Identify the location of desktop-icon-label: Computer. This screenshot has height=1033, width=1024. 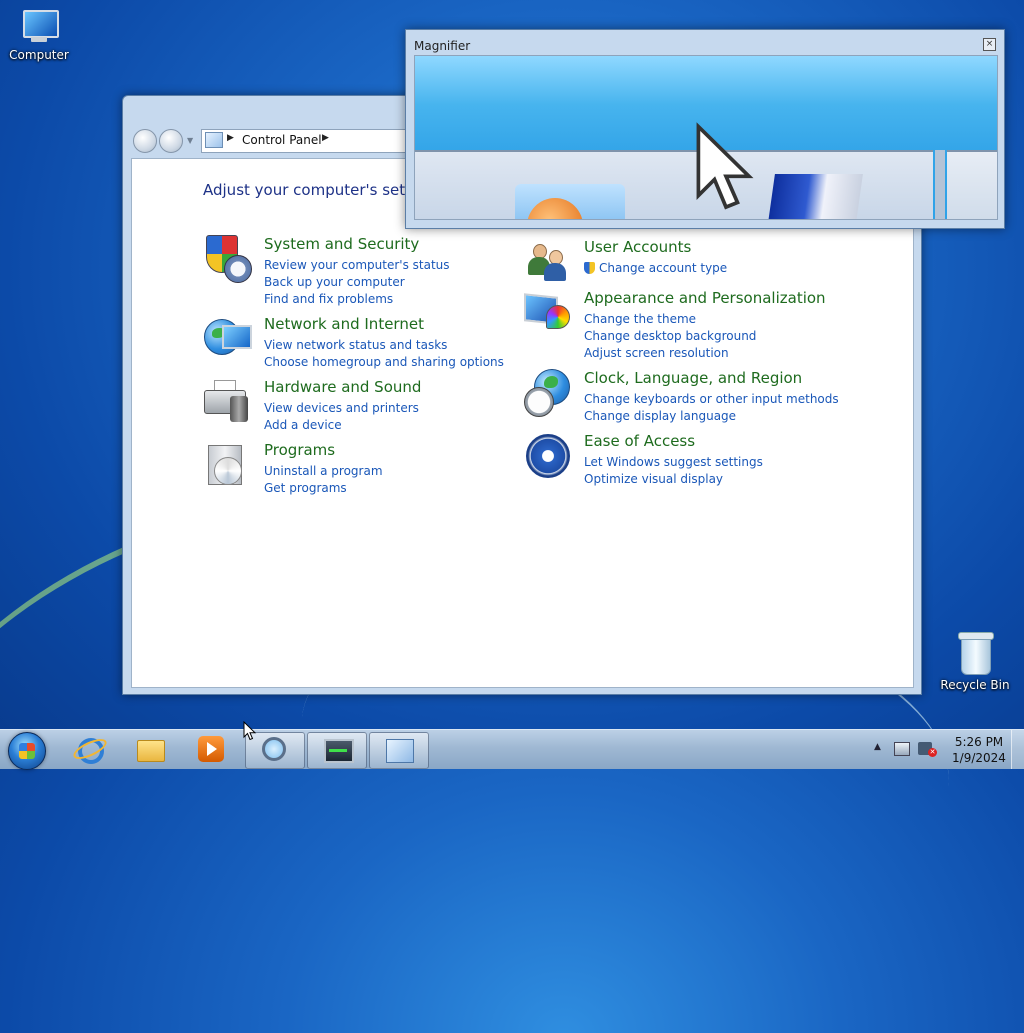
(39, 55).